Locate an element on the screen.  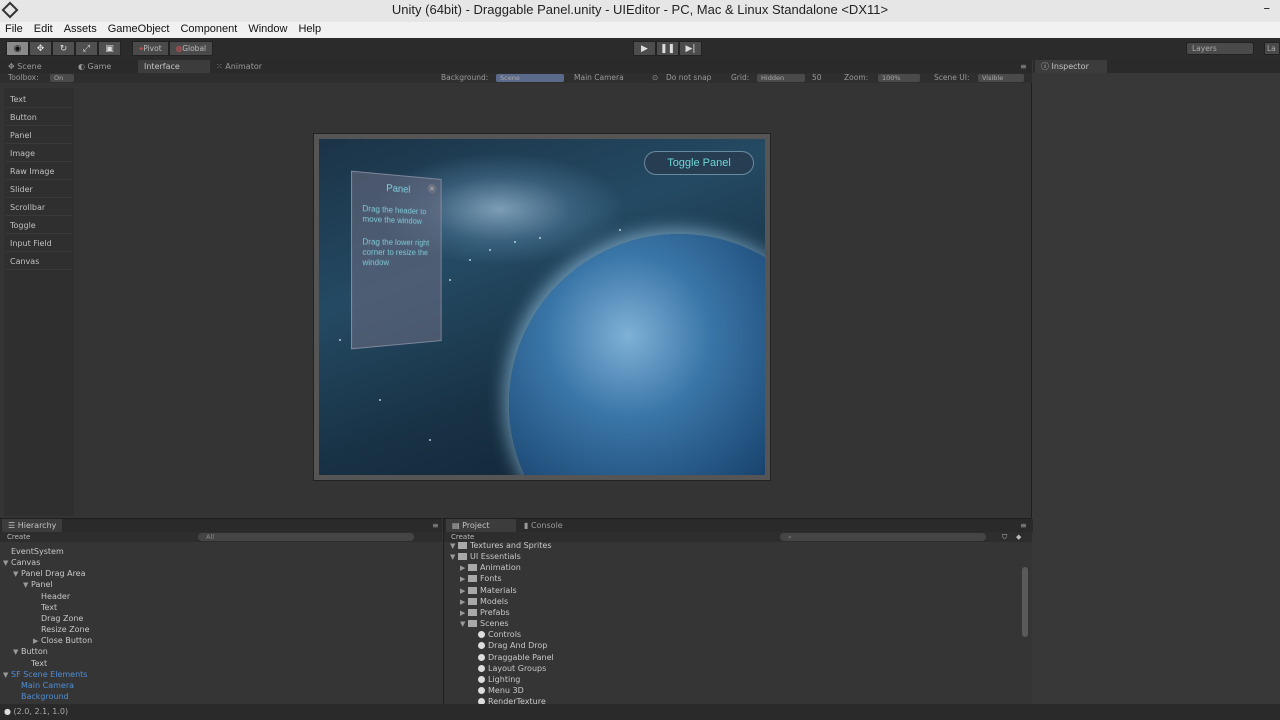
toolbox-item-scrollbar: Scrollbar is located at coordinates (39, 208).